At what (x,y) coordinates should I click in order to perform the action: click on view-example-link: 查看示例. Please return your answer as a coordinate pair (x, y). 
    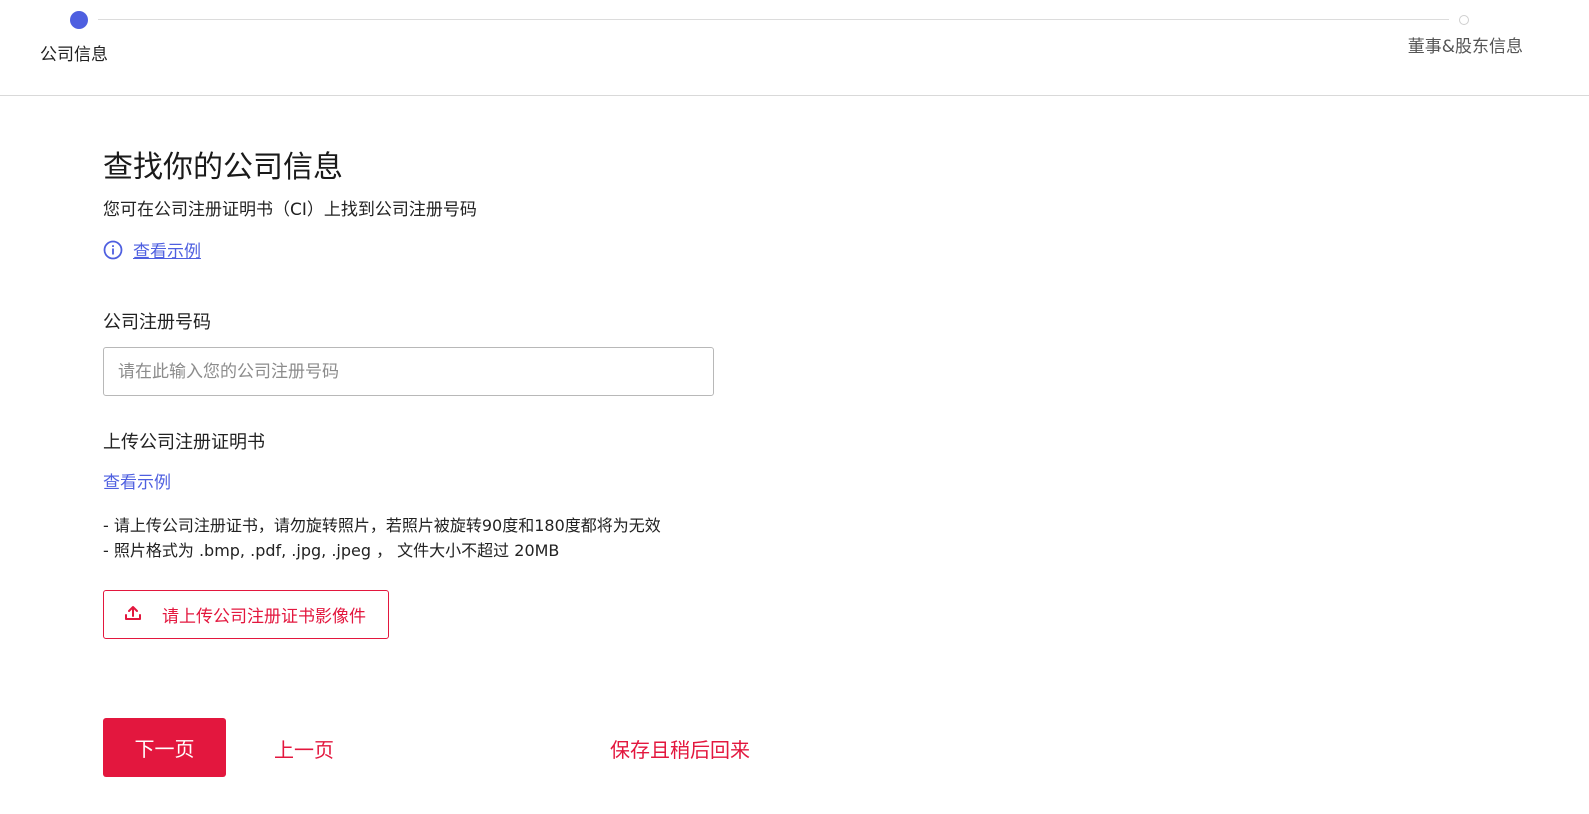
    Looking at the image, I should click on (152, 249).